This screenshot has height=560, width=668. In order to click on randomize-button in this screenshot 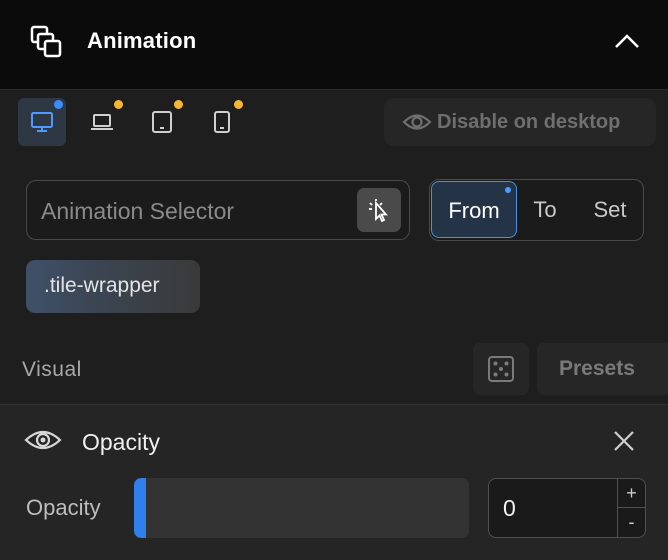, I will do `click(501, 369)`.